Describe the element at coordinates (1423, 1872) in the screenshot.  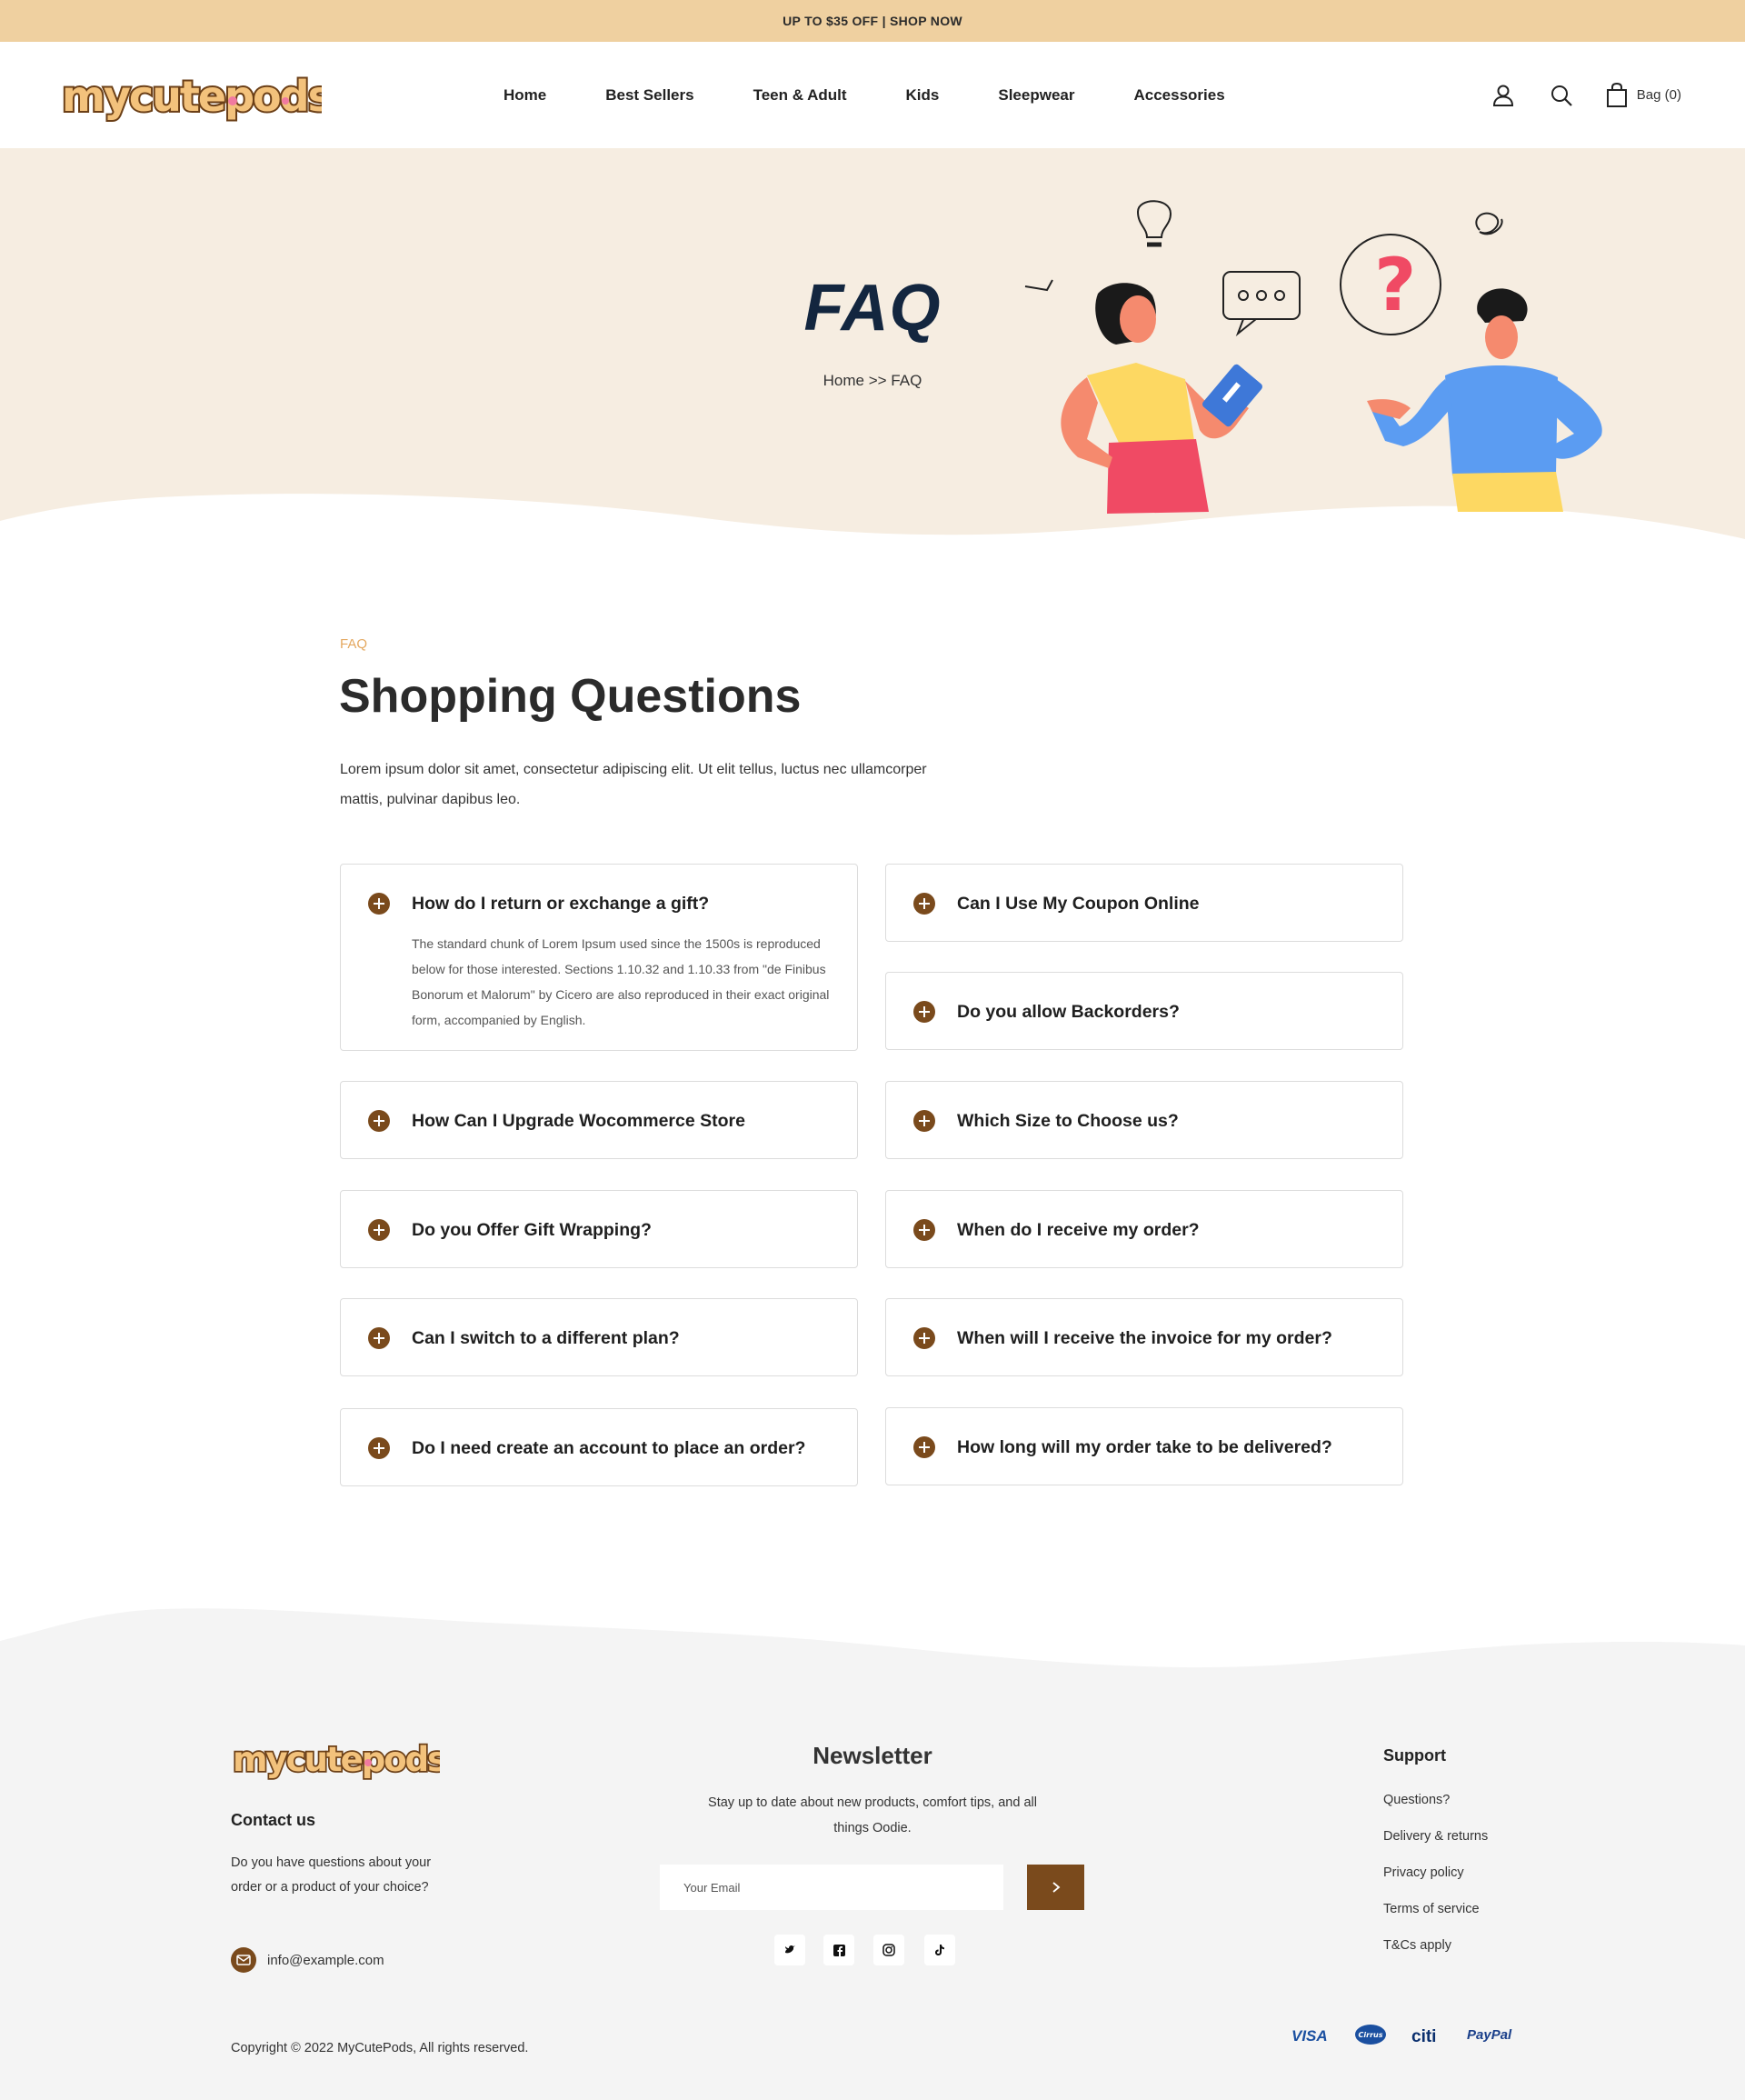
I see `support-link-privacy: Privacy policy` at that location.